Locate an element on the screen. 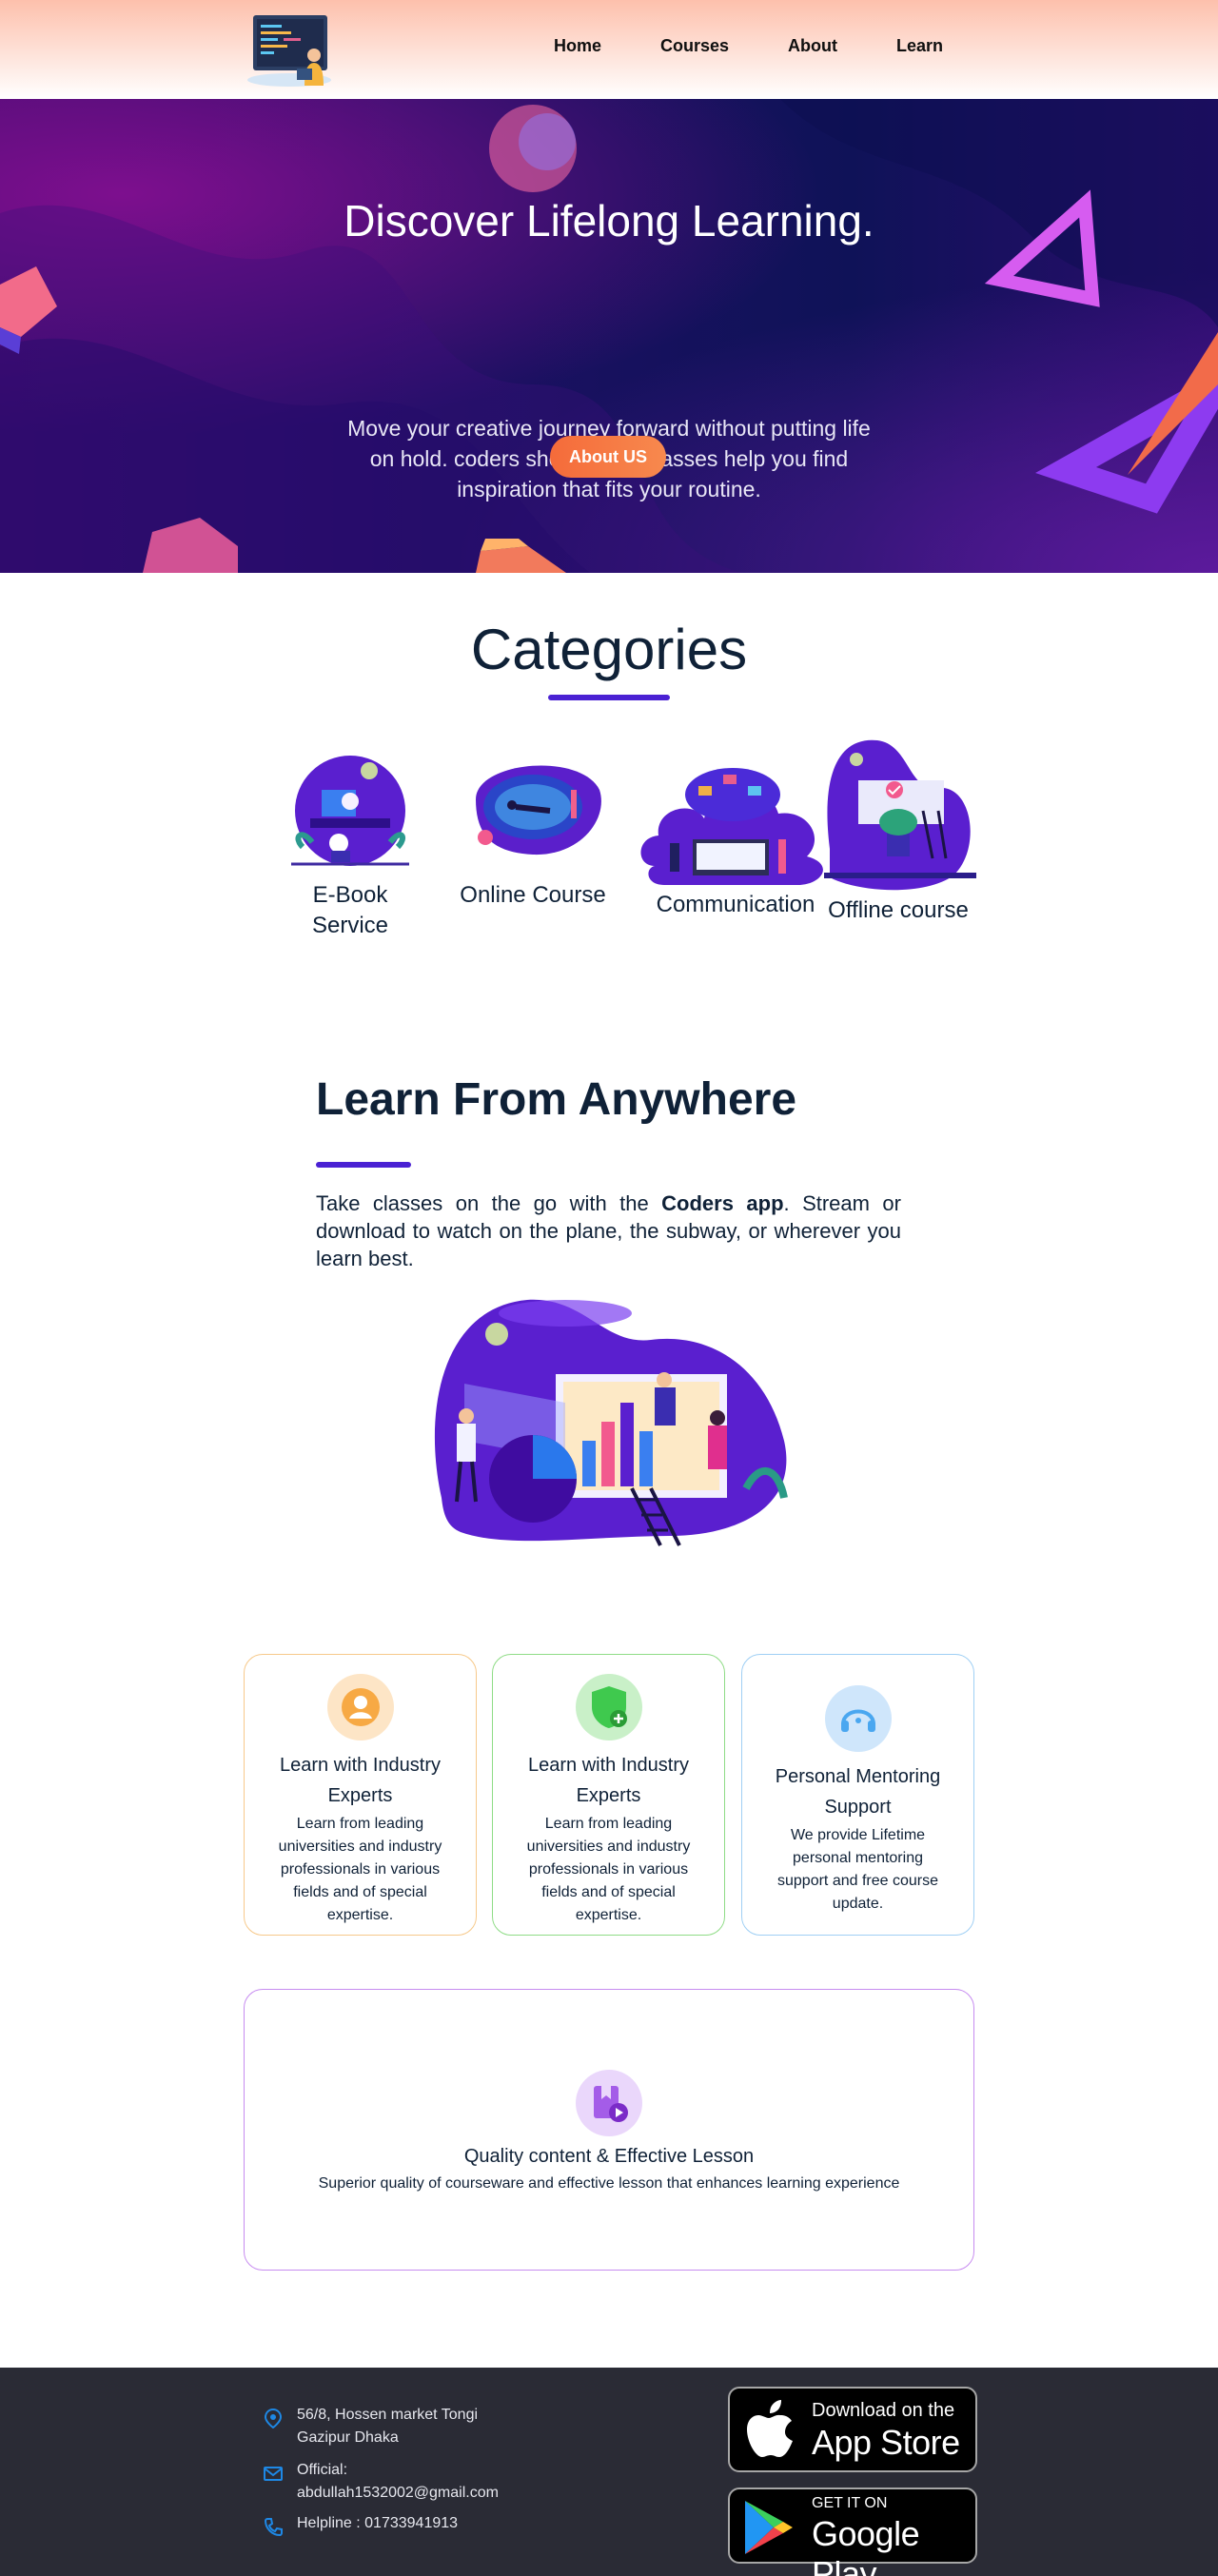 The width and height of the screenshot is (1218, 2576). feature-title: Personal Mentoring Support is located at coordinates (858, 1792).